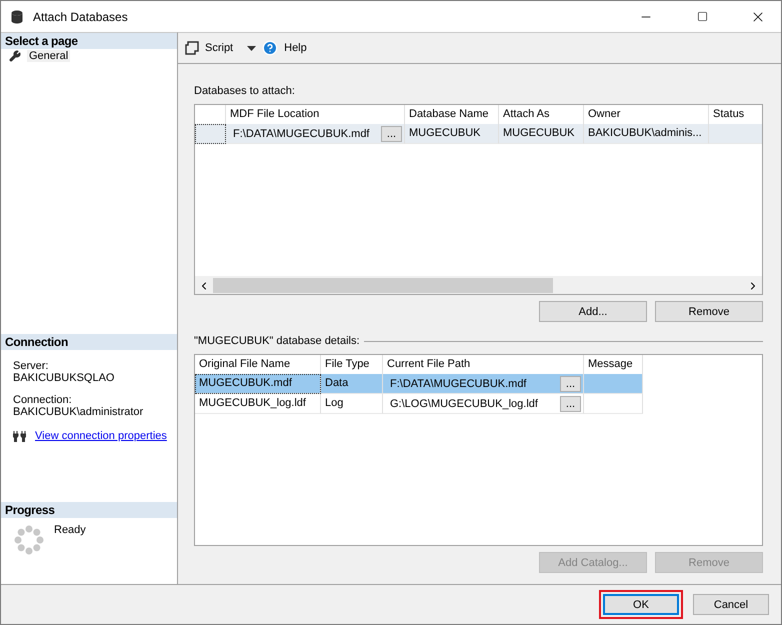  What do you see at coordinates (210, 134) in the screenshot?
I see `row-header` at bounding box center [210, 134].